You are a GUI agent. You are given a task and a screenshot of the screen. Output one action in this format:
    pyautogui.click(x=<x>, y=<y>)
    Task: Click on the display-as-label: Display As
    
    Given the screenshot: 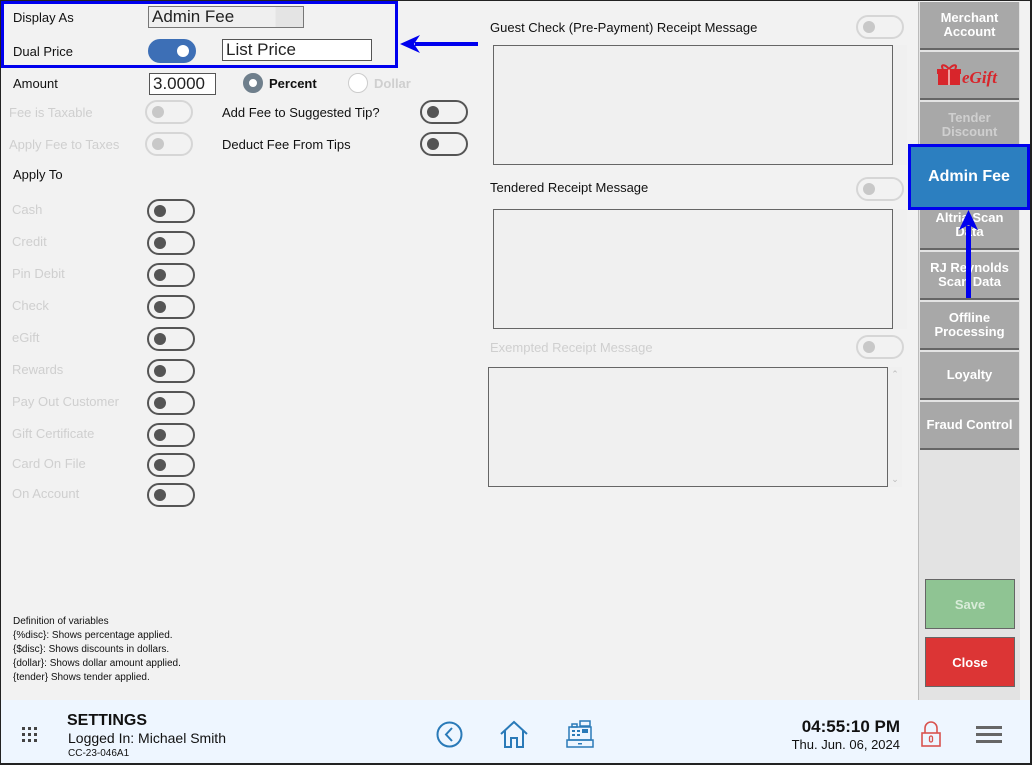 What is the action you would take?
    pyautogui.click(x=43, y=17)
    